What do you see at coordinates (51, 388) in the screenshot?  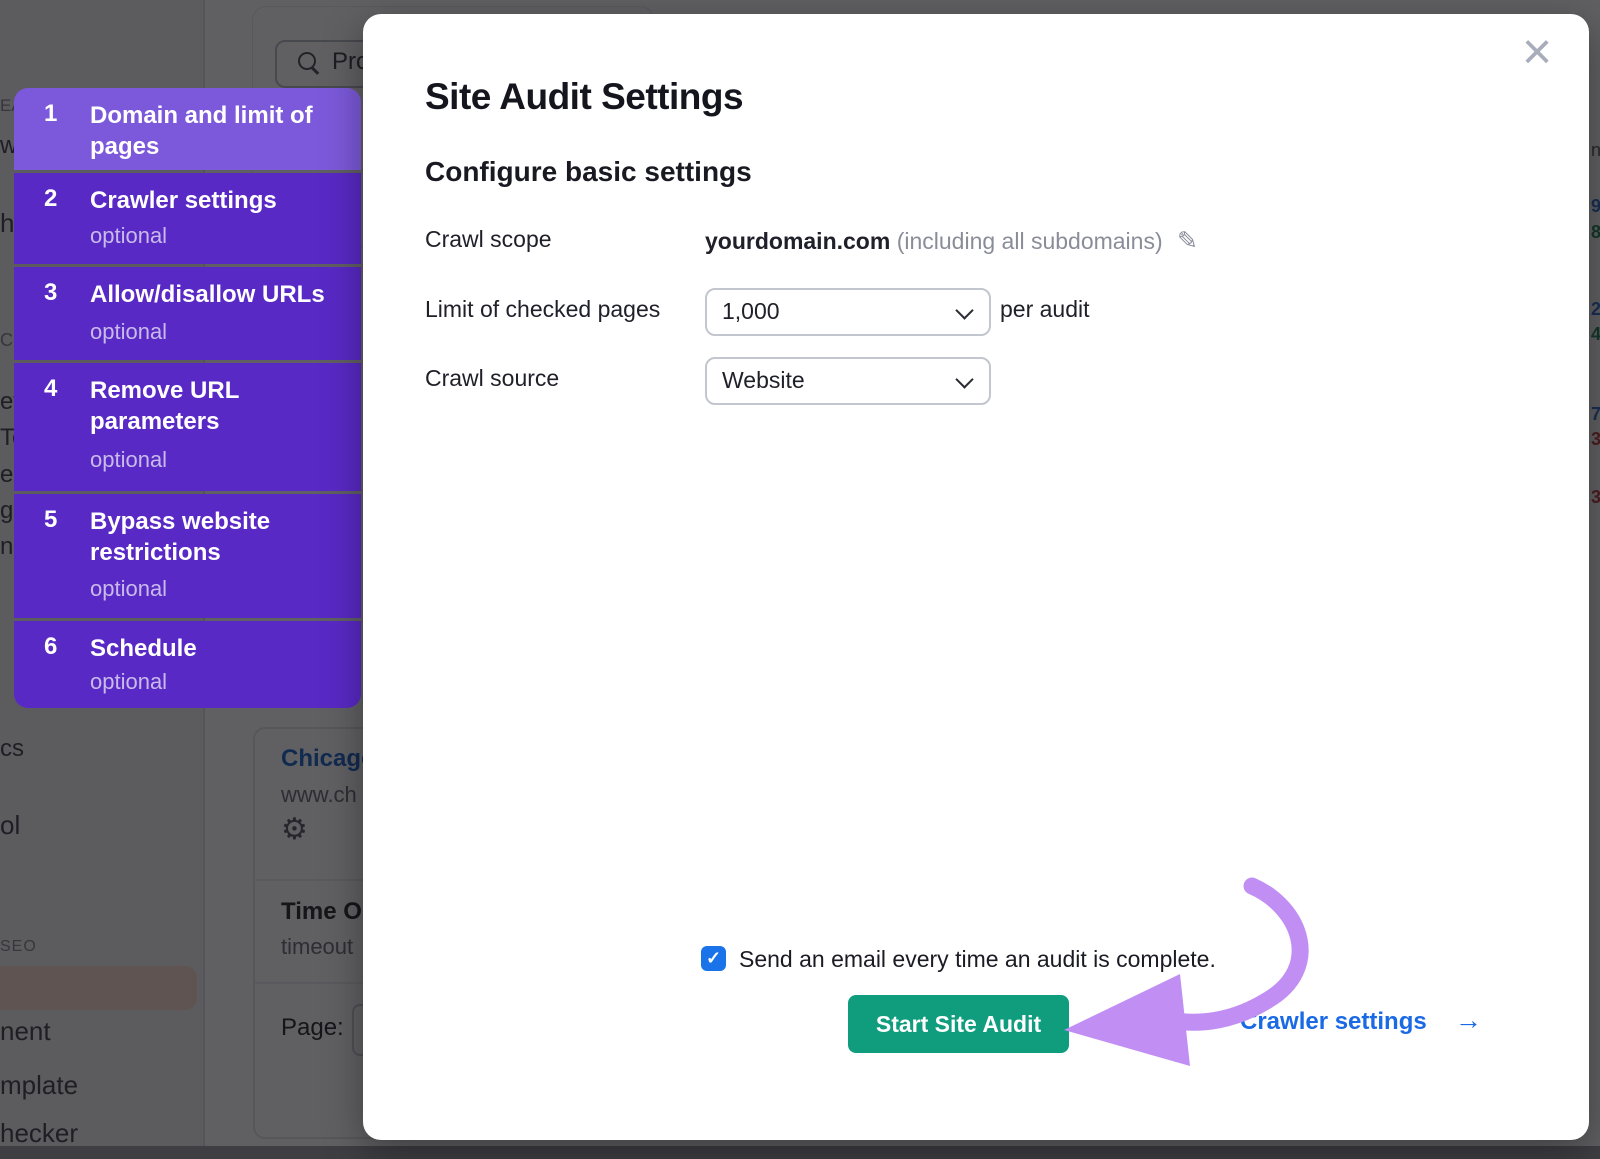 I see `step-number: 4` at bounding box center [51, 388].